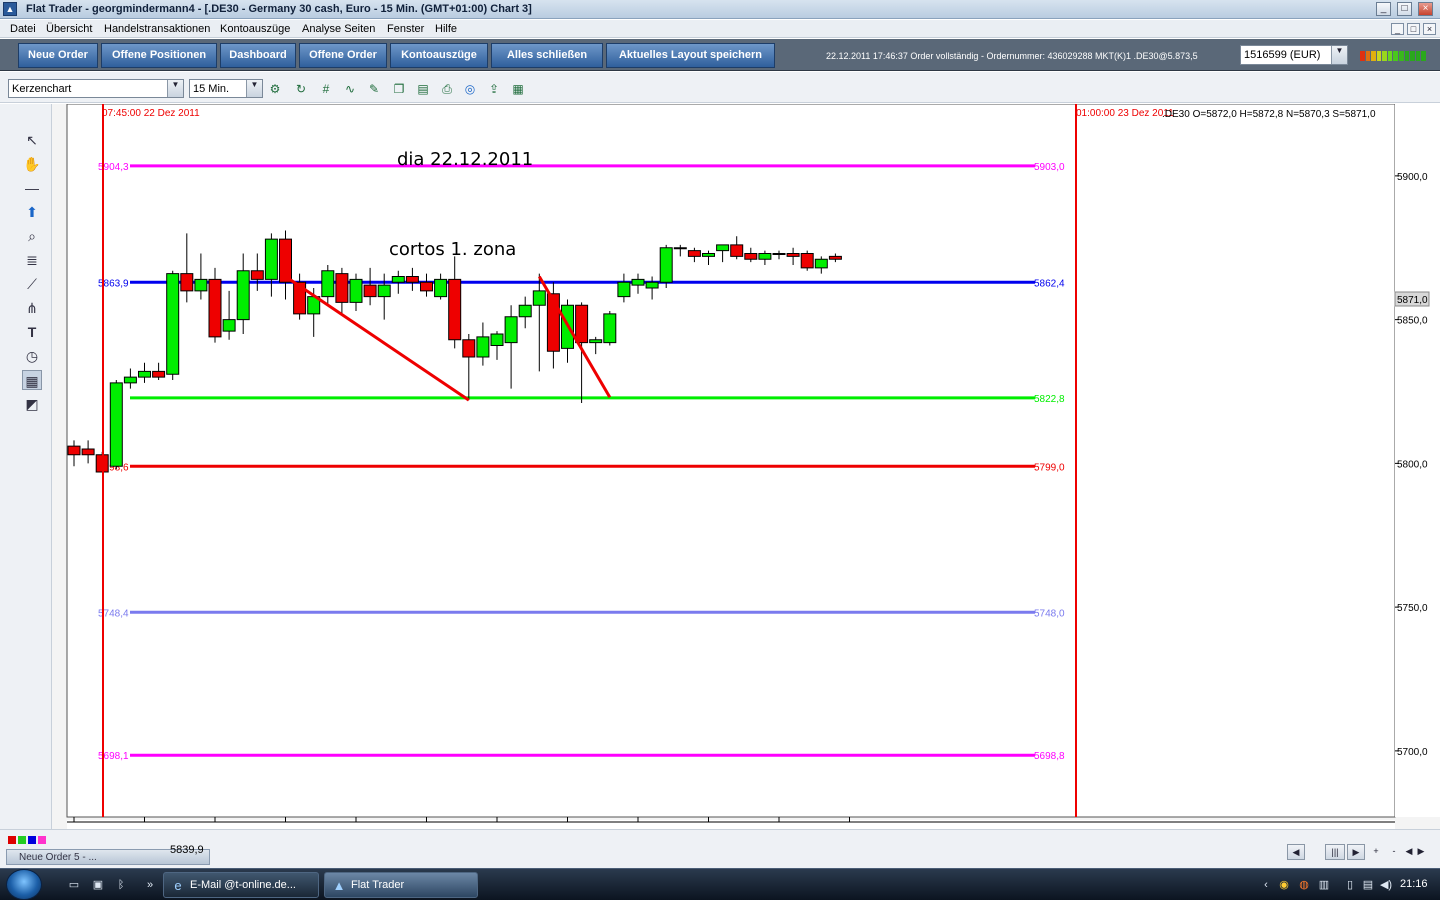 The height and width of the screenshot is (900, 1440). What do you see at coordinates (1409, 852) in the screenshot?
I see `page-left-button: ◀` at bounding box center [1409, 852].